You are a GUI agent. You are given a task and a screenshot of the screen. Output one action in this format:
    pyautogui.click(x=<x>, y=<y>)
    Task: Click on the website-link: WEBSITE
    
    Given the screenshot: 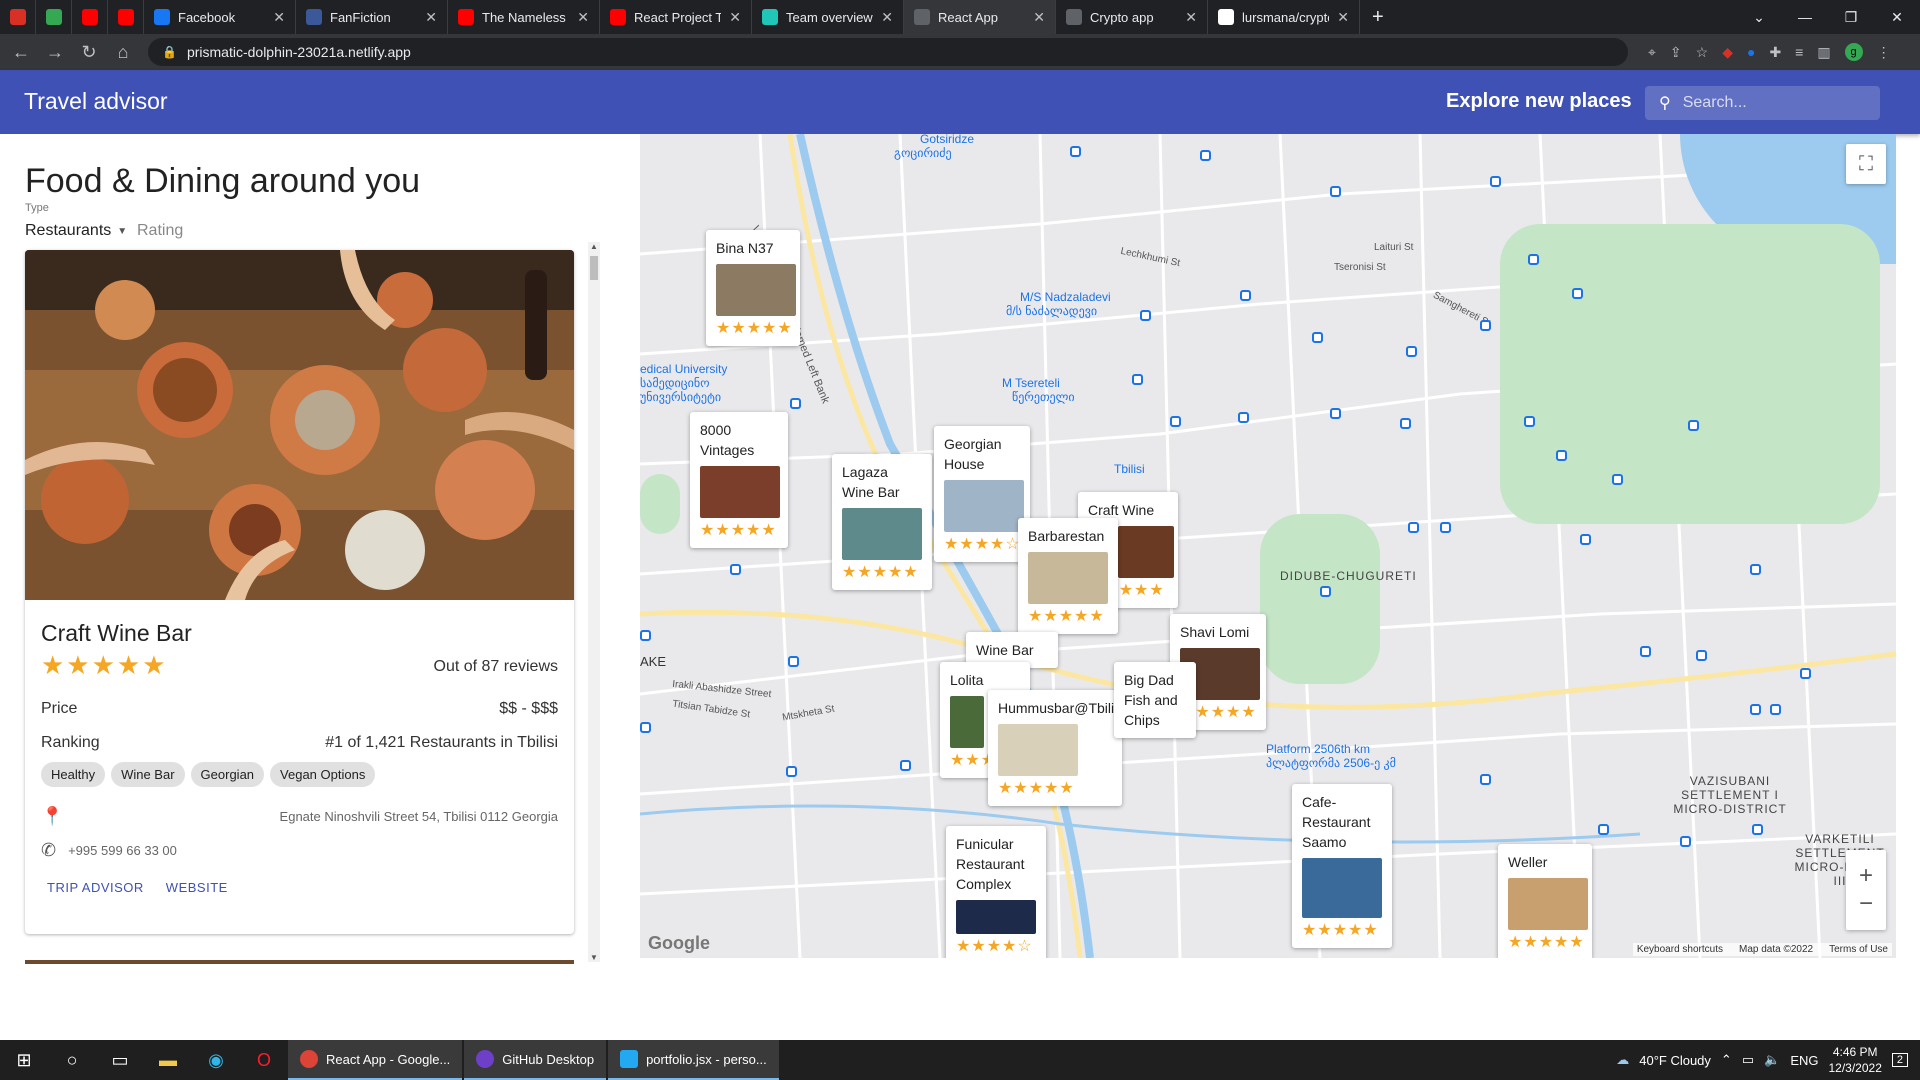 What is the action you would take?
    pyautogui.click(x=197, y=887)
    